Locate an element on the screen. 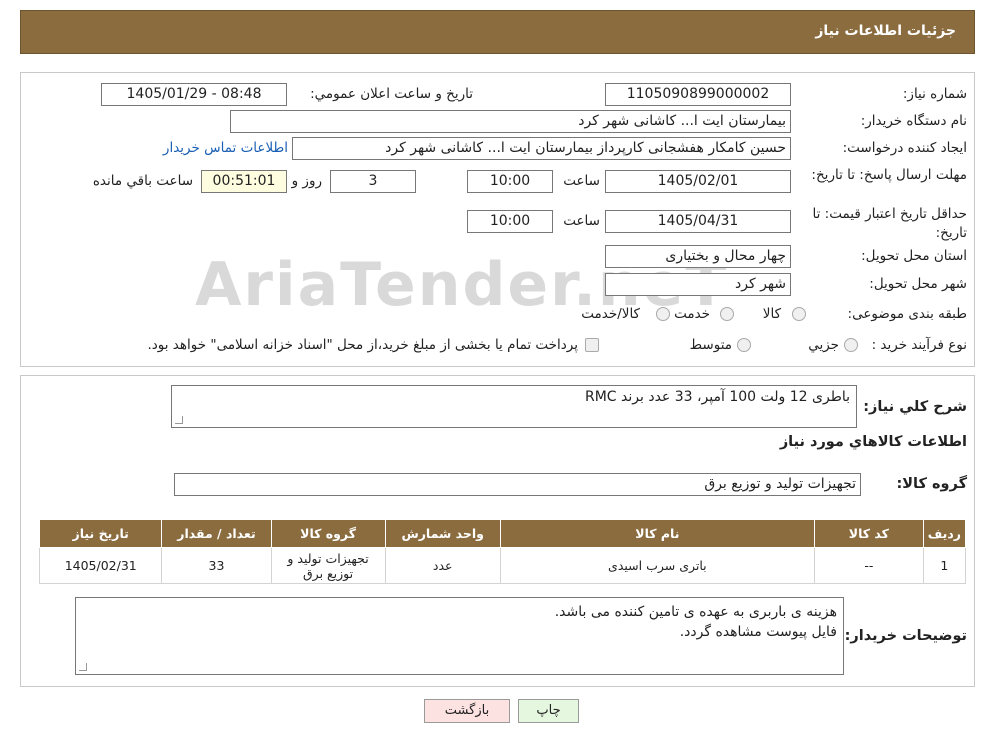  buyer-org-label: نام دستگاه خریدار: is located at coordinates (913, 121).